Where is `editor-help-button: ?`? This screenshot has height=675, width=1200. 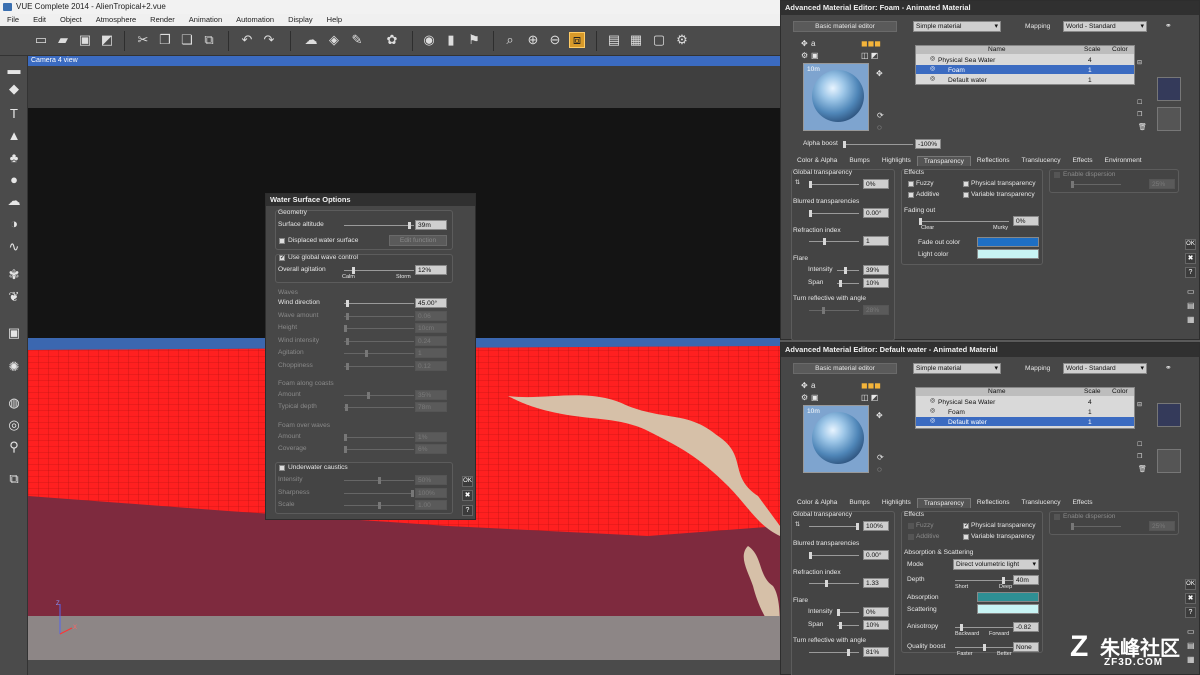 editor-help-button: ? is located at coordinates (1190, 612).